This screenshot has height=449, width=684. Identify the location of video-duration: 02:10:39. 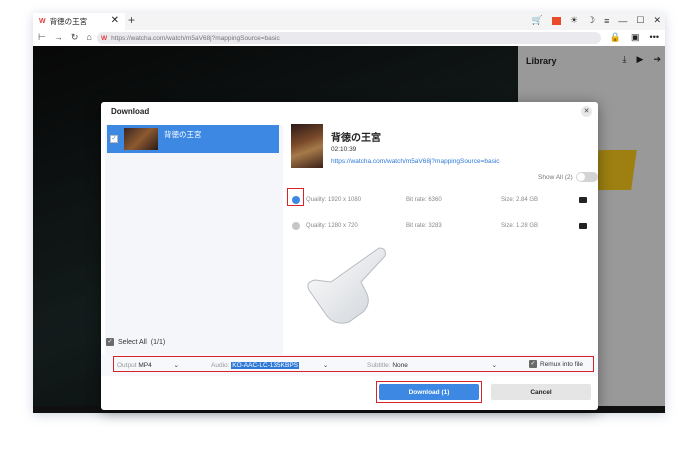
(344, 149).